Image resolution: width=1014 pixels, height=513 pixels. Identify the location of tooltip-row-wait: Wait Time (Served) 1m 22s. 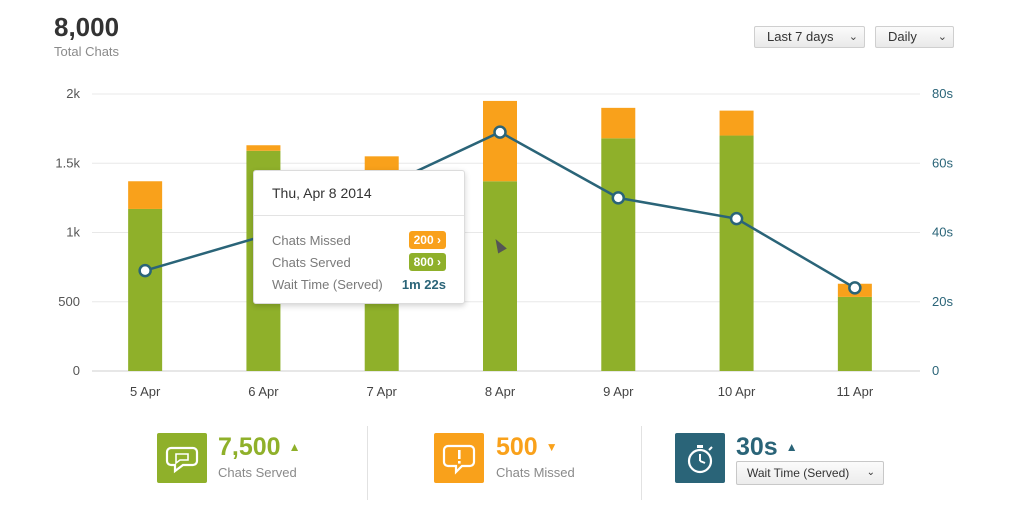
(359, 285).